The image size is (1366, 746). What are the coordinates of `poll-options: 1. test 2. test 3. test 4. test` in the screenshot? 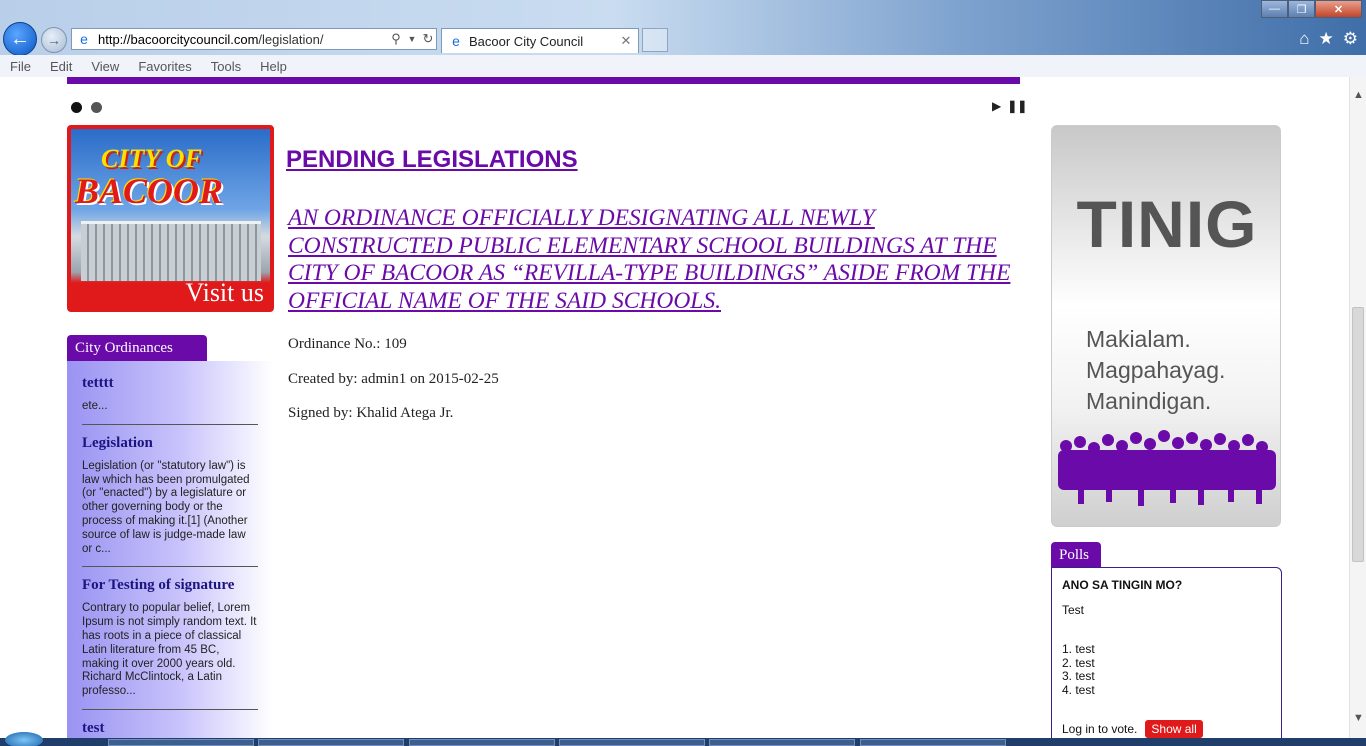 It's located at (1166, 669).